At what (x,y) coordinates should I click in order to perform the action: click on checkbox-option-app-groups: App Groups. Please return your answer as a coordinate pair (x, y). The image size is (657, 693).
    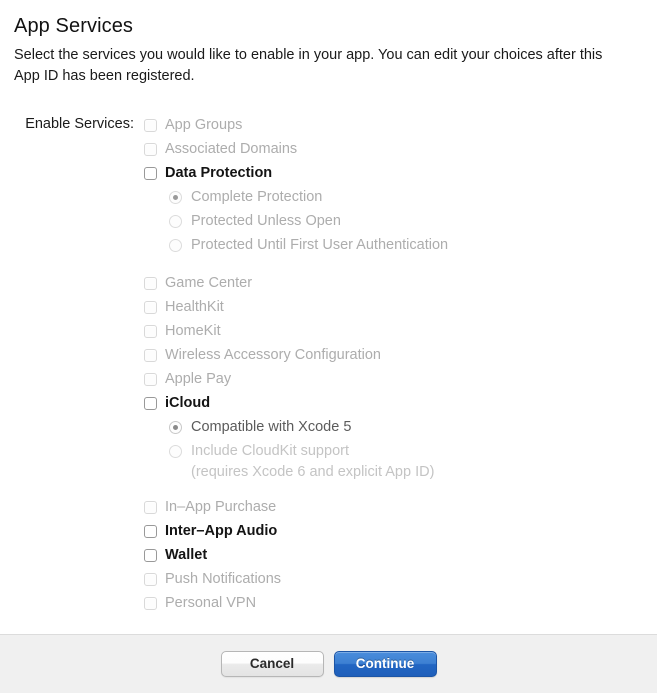
    Looking at the image, I should click on (393, 127).